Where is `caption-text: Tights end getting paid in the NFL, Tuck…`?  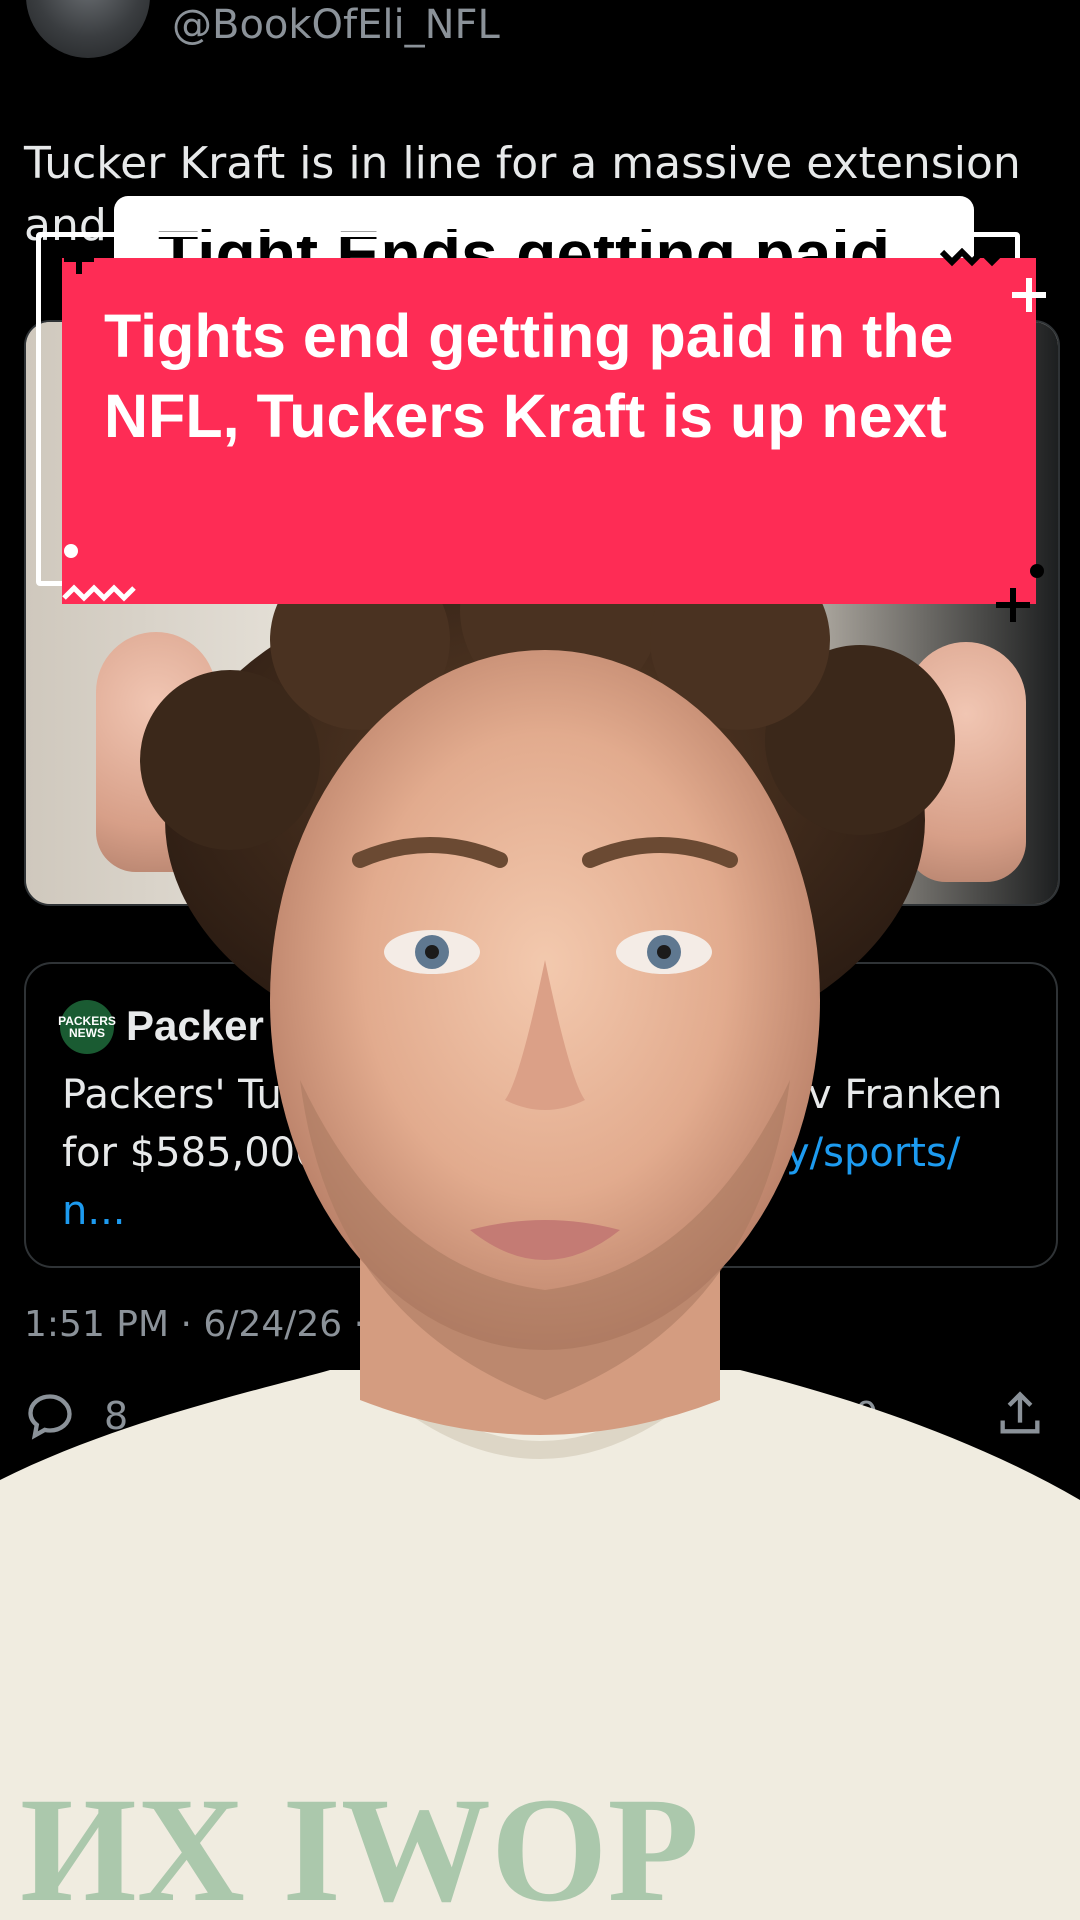 caption-text: Tights end getting paid in the NFL, Tuck… is located at coordinates (529, 376).